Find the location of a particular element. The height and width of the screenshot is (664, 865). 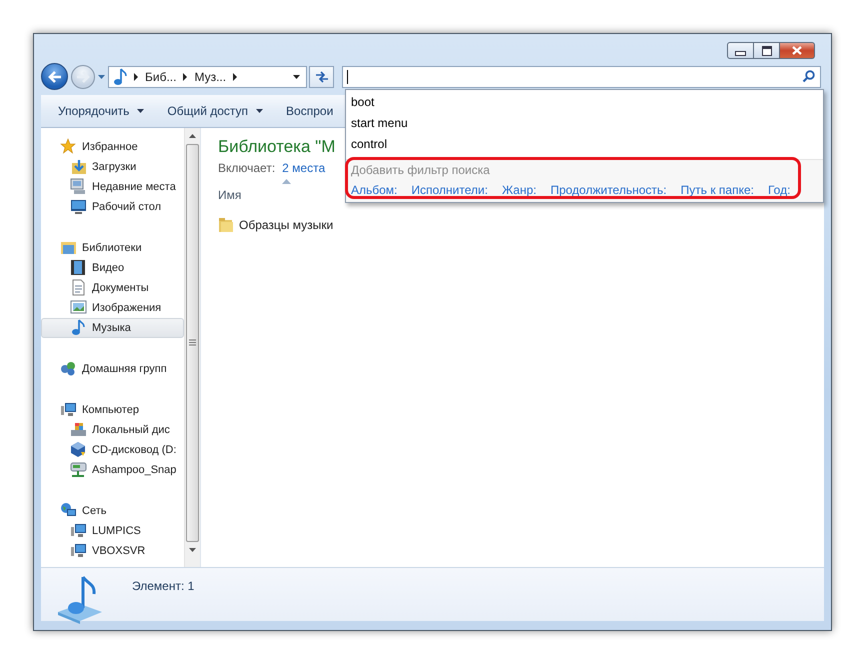

refresh-icon is located at coordinates (322, 77).